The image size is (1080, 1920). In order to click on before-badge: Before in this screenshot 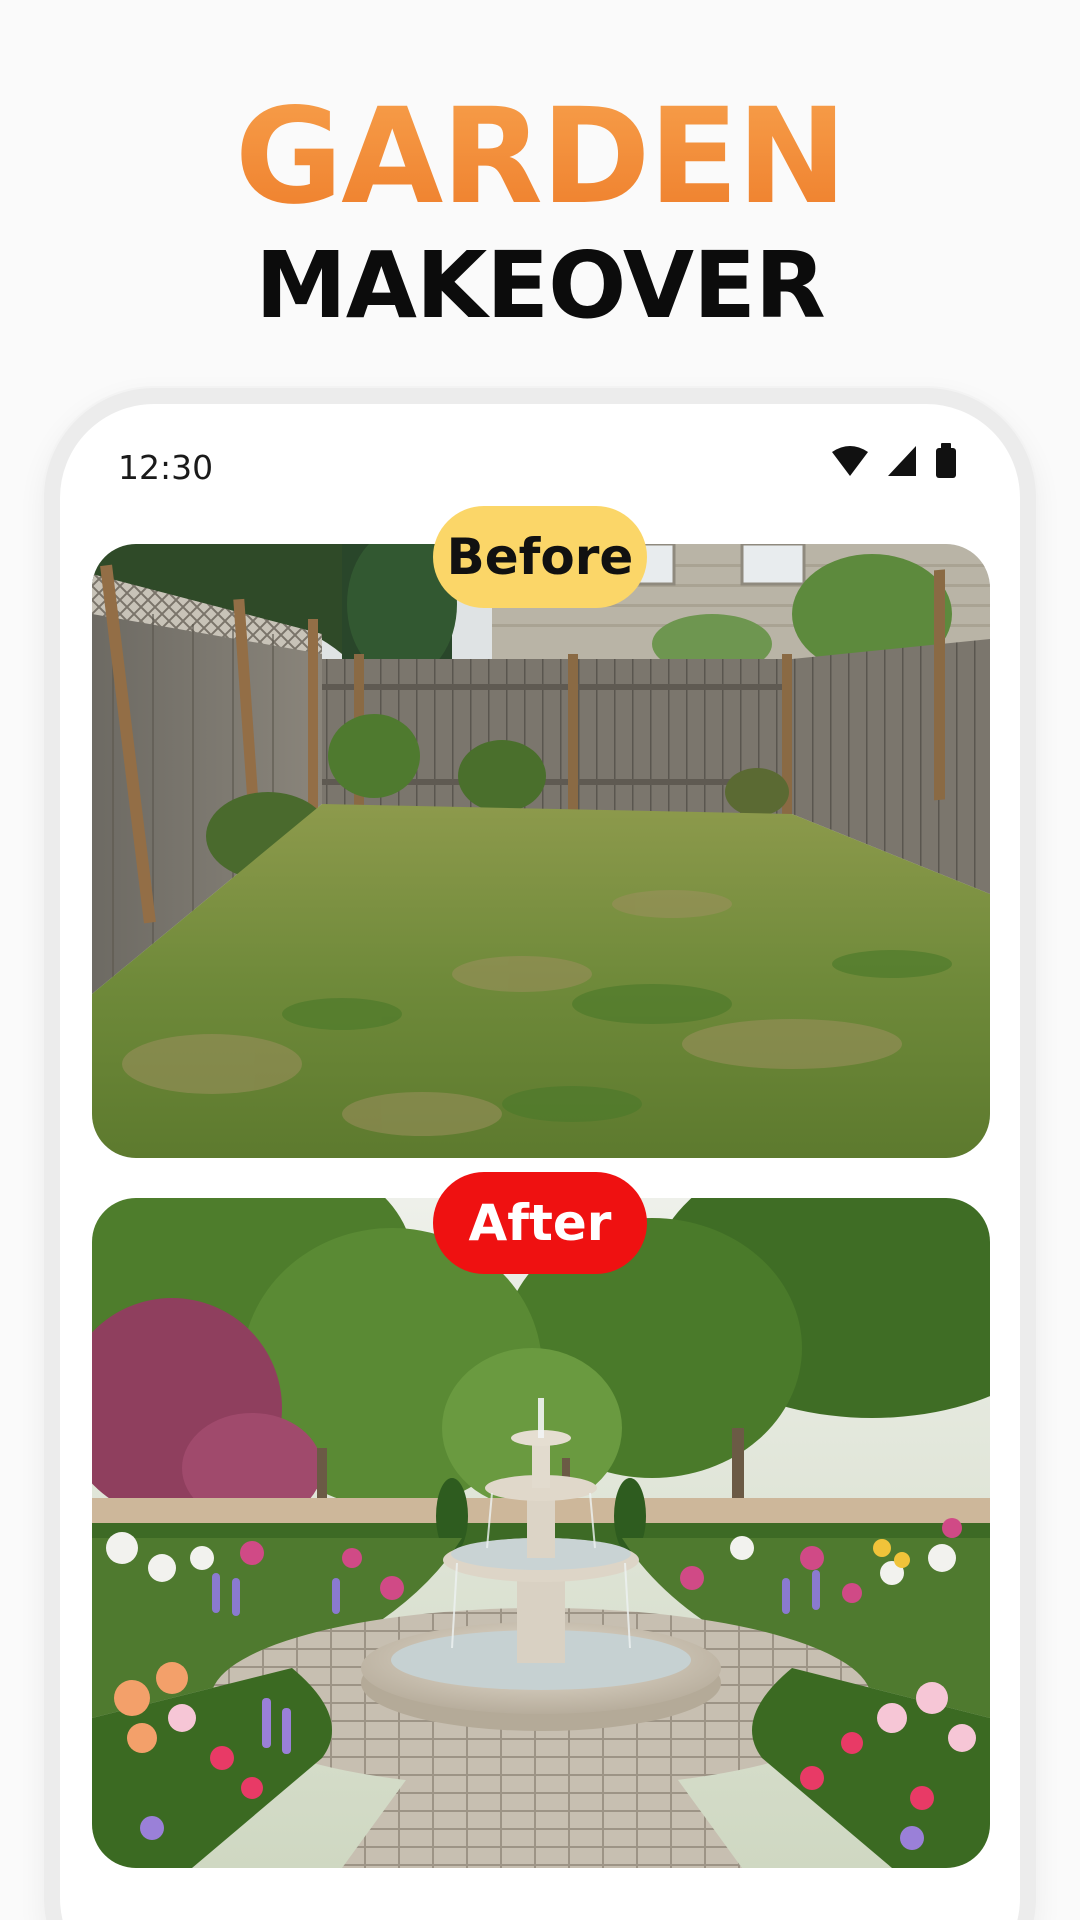, I will do `click(540, 557)`.